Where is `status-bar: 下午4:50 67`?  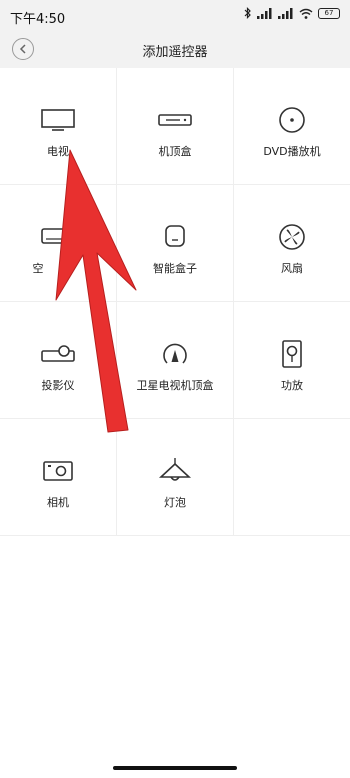
status-bar: 下午4:50 67 is located at coordinates (175, 16).